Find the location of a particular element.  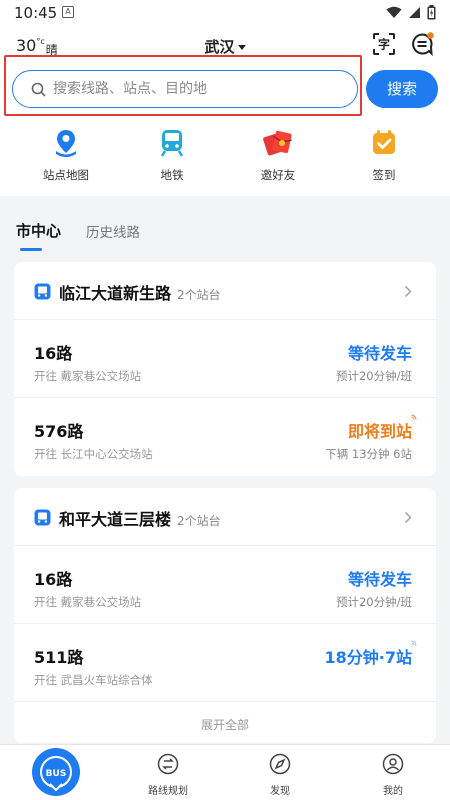

message-icon is located at coordinates (423, 44).